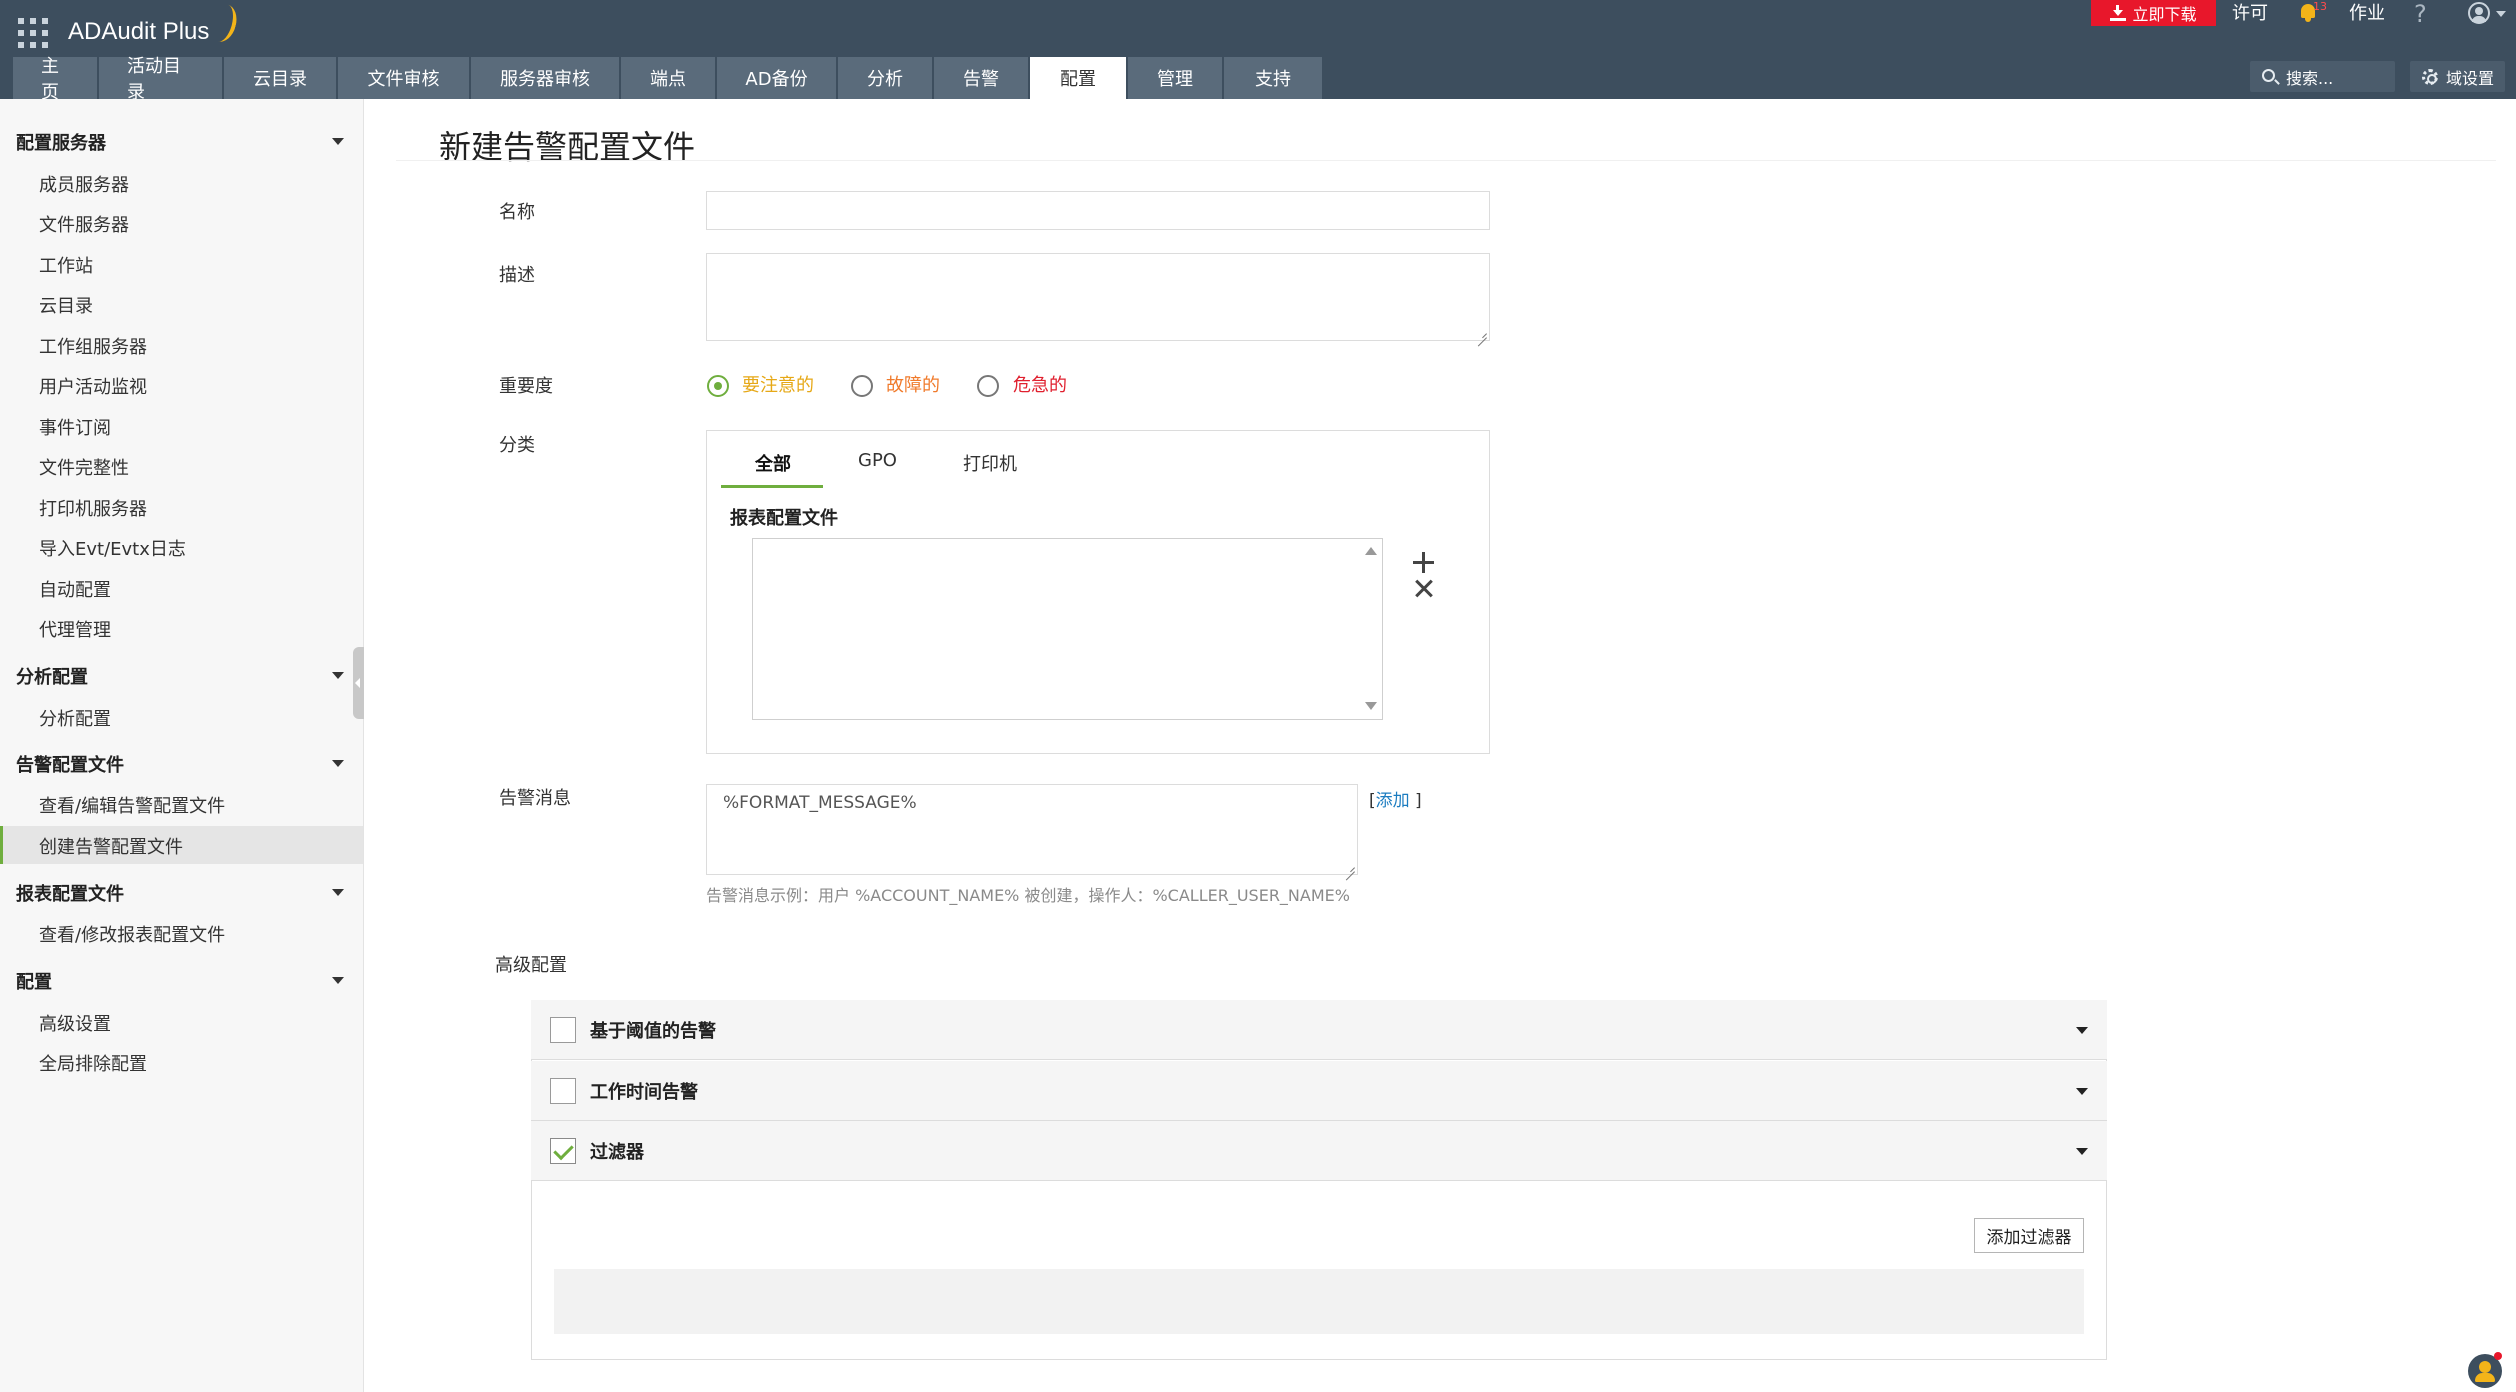 This screenshot has height=1392, width=2516. I want to click on tab-server-audit: 服务器审核, so click(545, 78).